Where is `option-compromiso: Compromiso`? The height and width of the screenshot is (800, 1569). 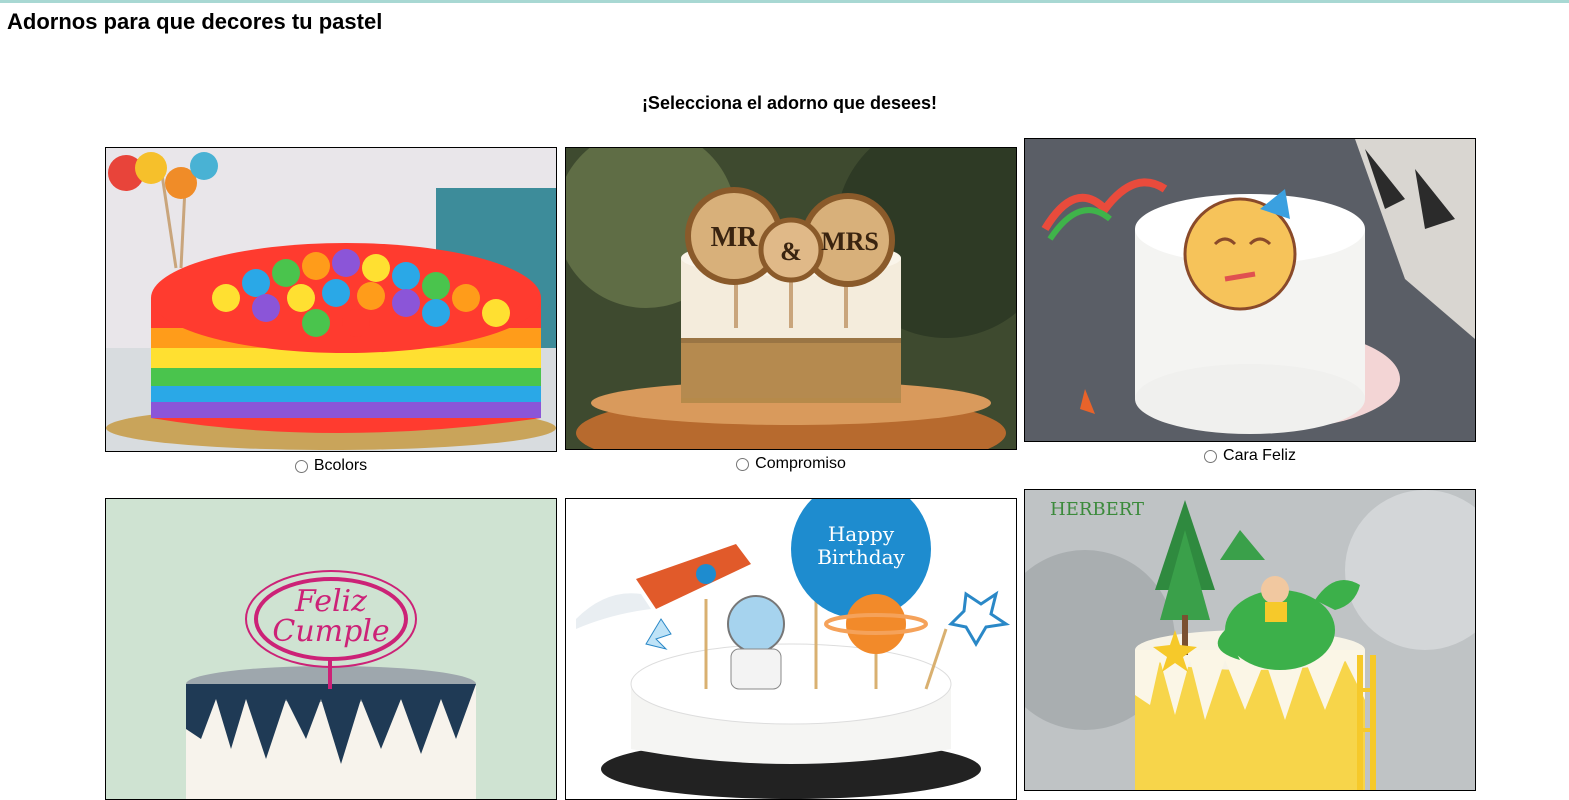
option-compromiso: Compromiso is located at coordinates (791, 464).